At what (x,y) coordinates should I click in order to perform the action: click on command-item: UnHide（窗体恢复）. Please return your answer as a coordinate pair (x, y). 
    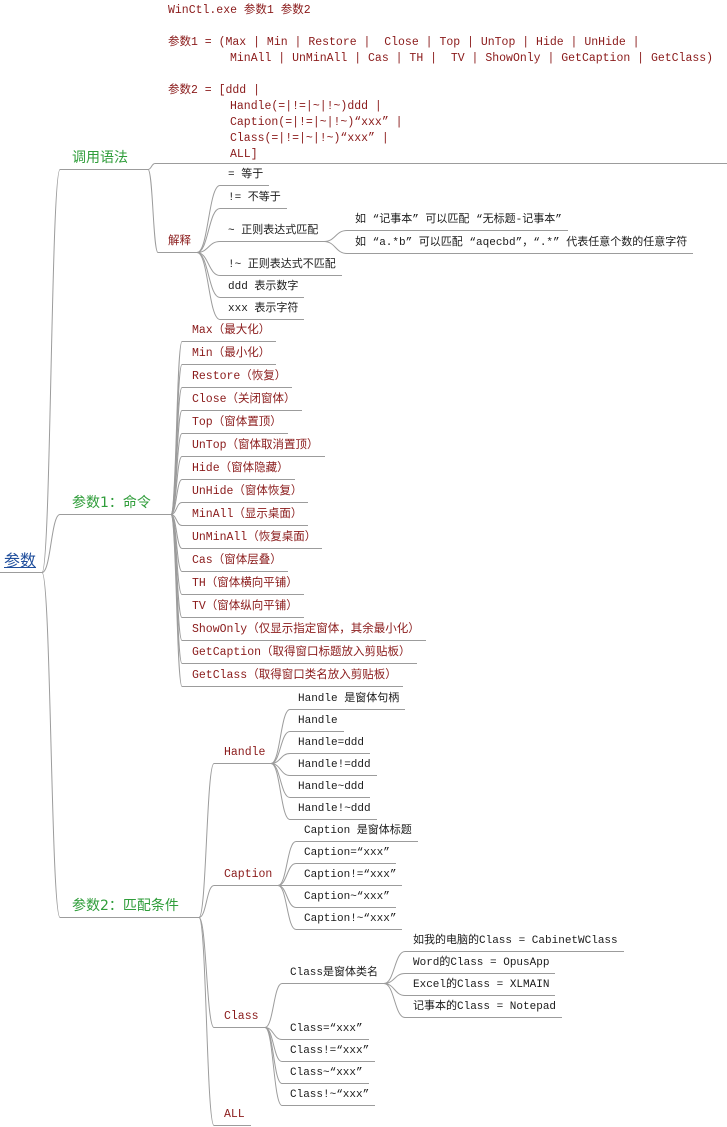
    Looking at the image, I should click on (245, 493).